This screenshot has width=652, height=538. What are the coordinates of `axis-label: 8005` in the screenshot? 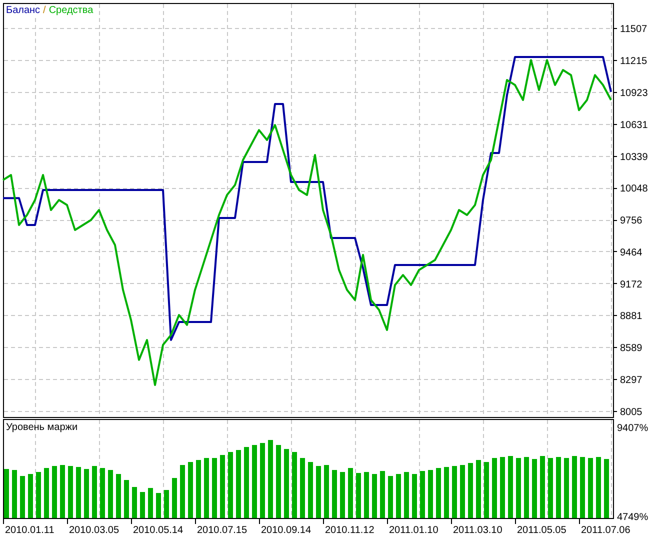 It's located at (631, 412).